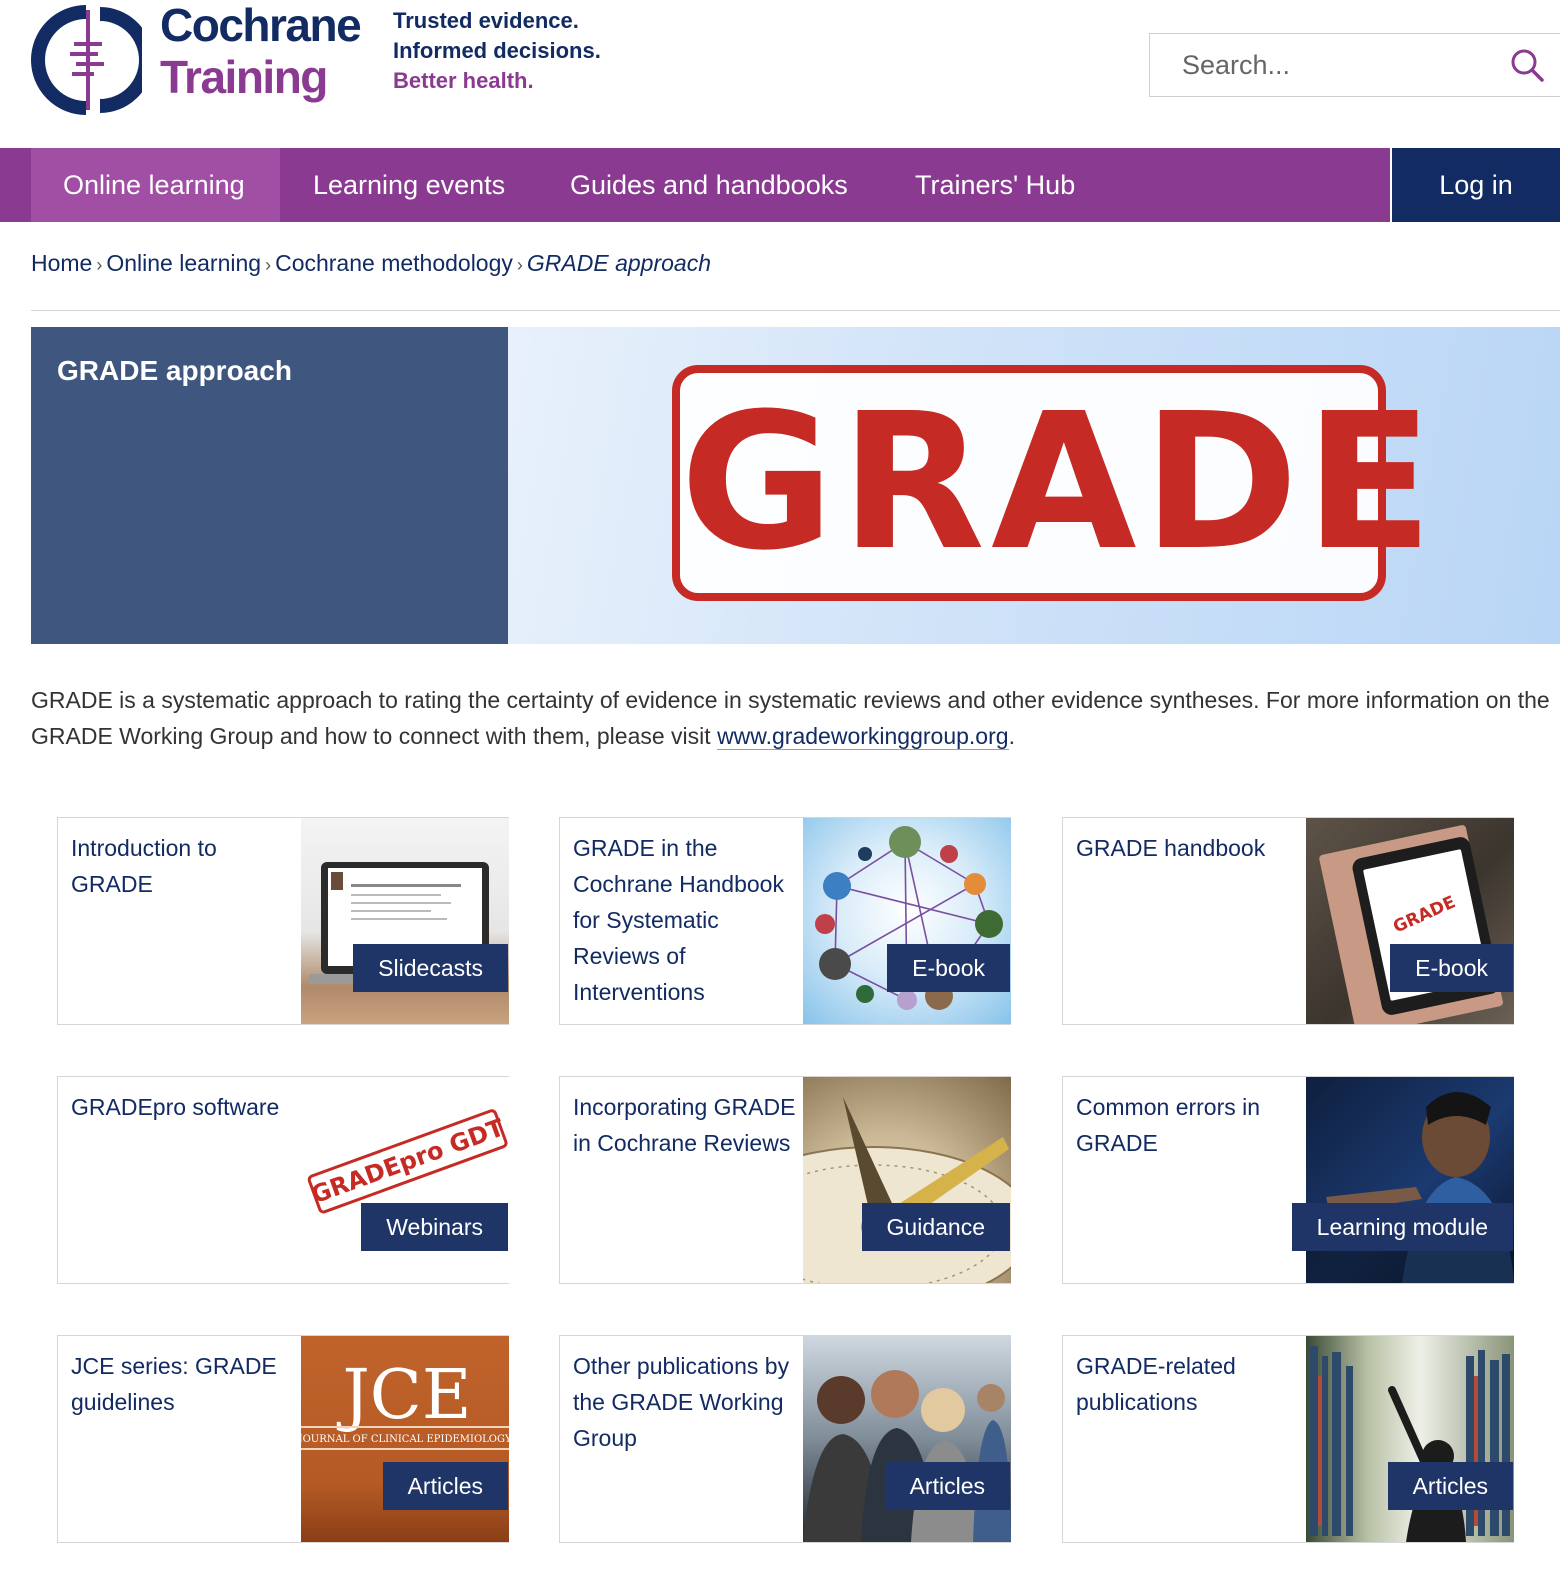  I want to click on jce-cover-illustration: JCE JOURNAL OF CLINICAL EPIDEMIOLOGY, so click(405, 1403).